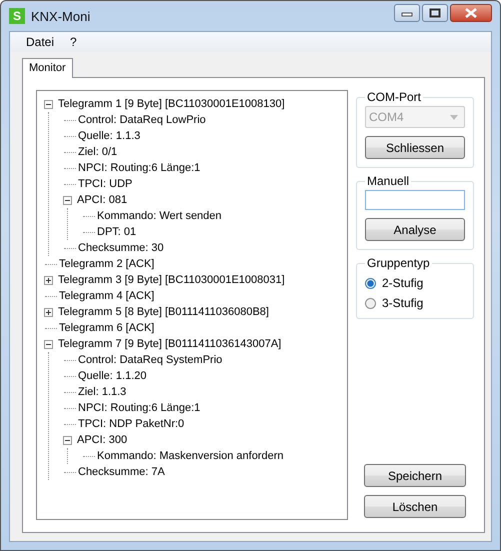 The image size is (501, 551). Describe the element at coordinates (403, 283) in the screenshot. I see `radio-label: 2-Stufig` at that location.